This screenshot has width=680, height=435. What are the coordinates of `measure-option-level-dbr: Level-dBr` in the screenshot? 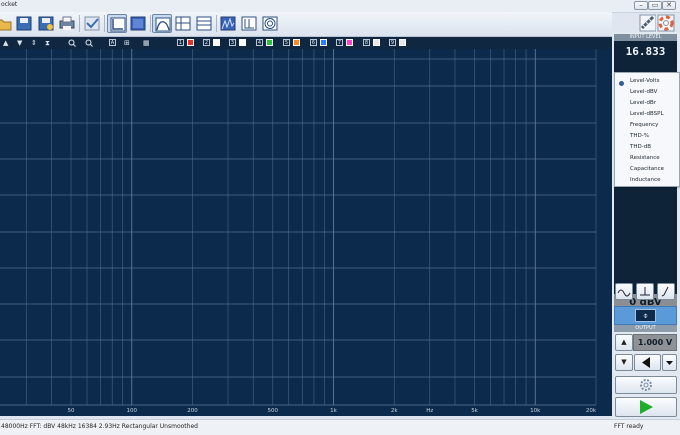 It's located at (643, 103).